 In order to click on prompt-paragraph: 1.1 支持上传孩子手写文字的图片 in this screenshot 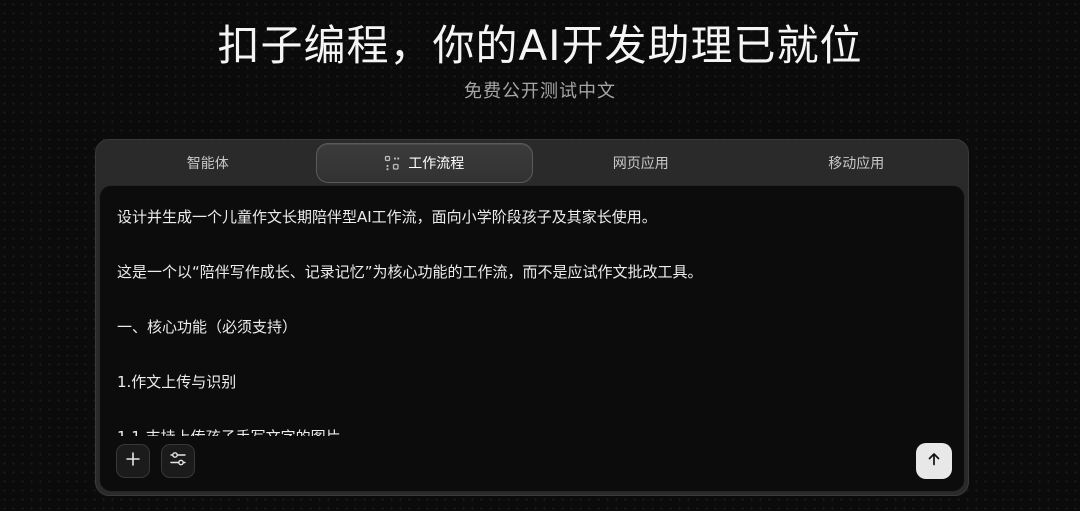, I will do `click(530, 430)`.